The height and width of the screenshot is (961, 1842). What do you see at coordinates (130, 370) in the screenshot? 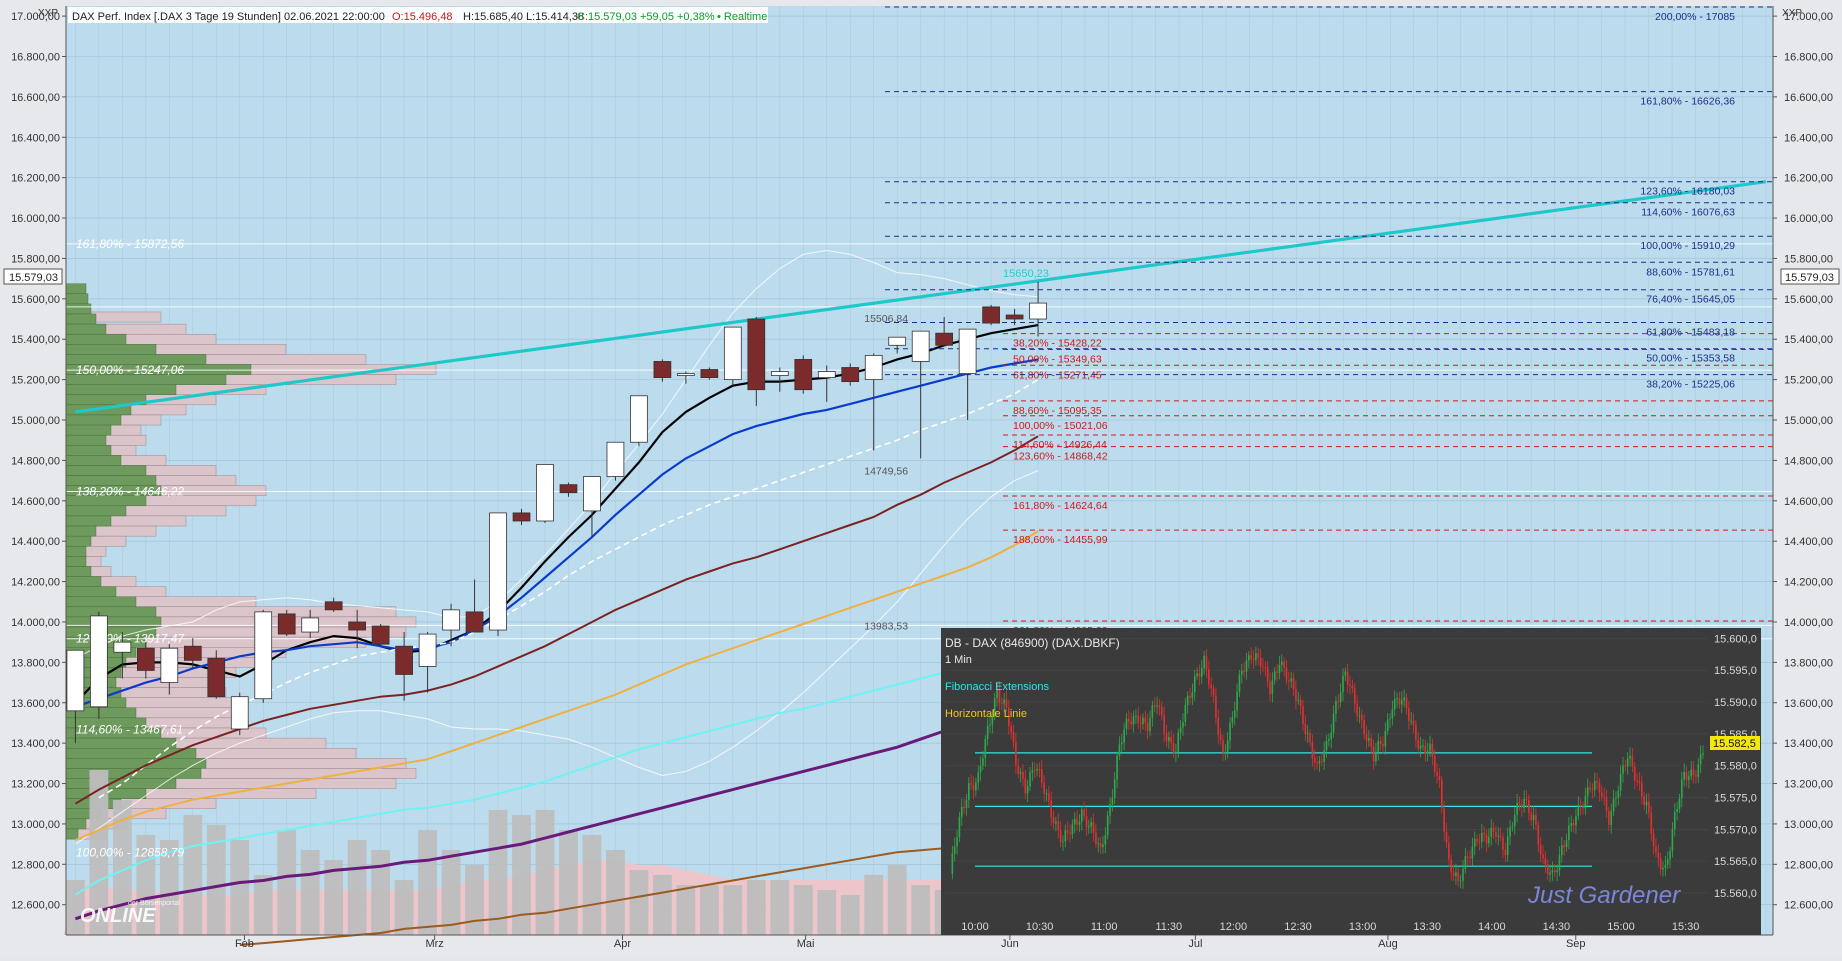
I see `fib-retracement-label: 150,00% - 15247,06` at bounding box center [130, 370].